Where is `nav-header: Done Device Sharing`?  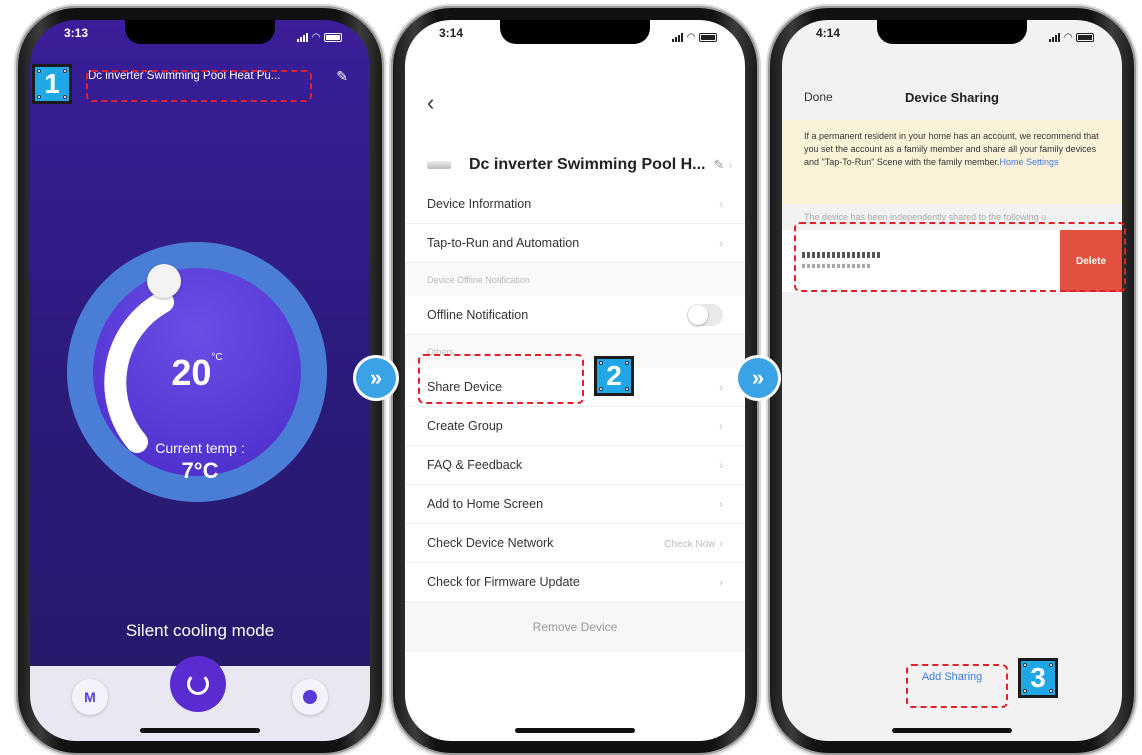
nav-header: Done Device Sharing is located at coordinates (952, 101).